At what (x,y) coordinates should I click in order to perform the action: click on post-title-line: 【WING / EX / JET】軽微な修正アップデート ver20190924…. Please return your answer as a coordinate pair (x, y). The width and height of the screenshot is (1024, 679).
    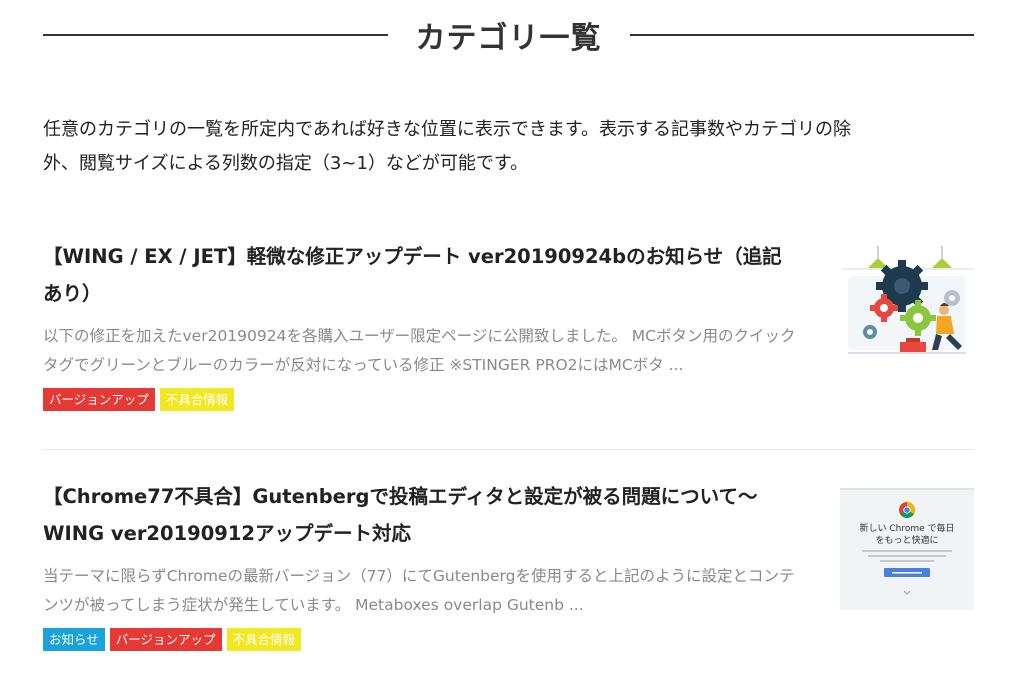
    Looking at the image, I should click on (412, 256).